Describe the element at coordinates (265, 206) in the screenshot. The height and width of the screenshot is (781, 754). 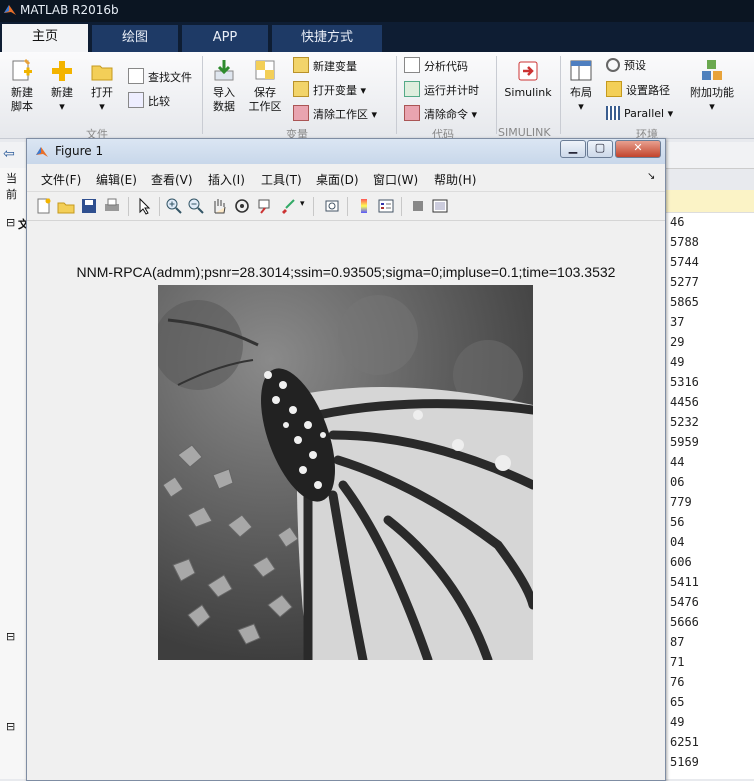
I see `data-cursor-icon` at that location.